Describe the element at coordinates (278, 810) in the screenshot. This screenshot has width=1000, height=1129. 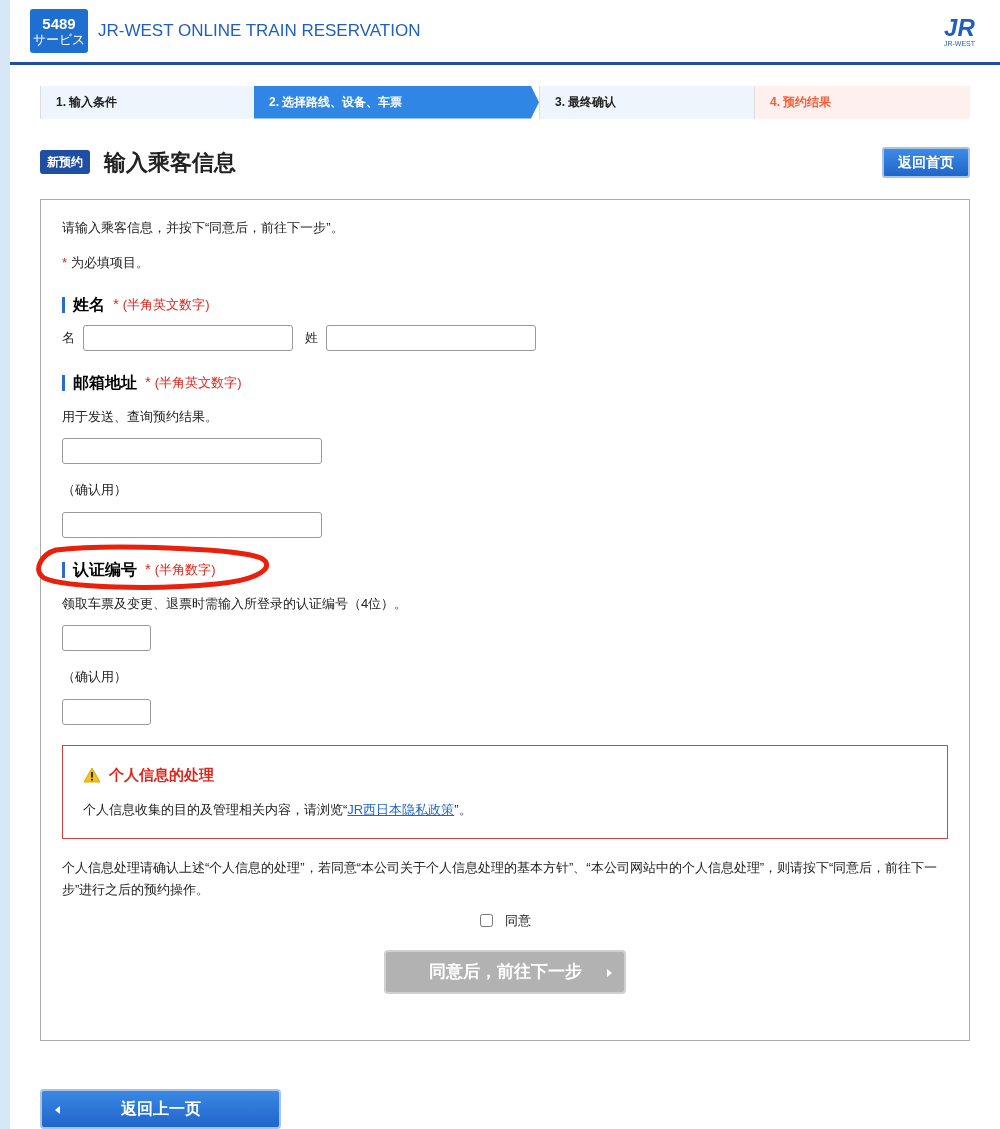
I see `privacy-text: 个人信息收集的目的及管理相关内容，请浏览“JR西日本隐私政策”。` at that location.